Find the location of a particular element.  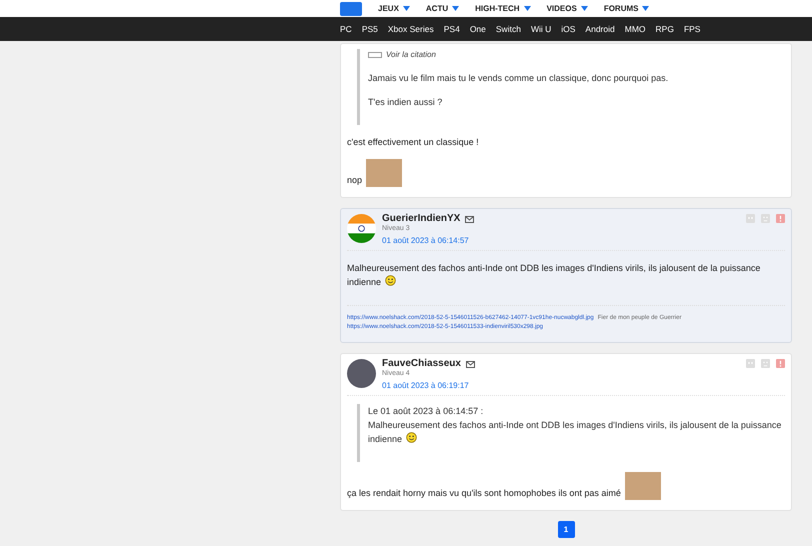

platform-link: Xbox Series is located at coordinates (411, 29).